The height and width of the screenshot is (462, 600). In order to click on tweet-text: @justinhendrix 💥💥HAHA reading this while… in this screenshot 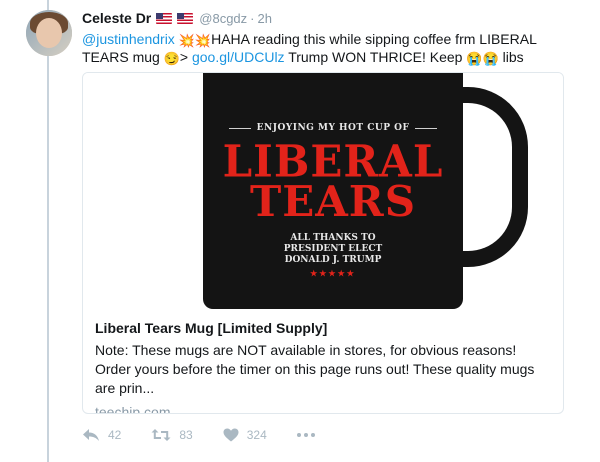, I will do `click(327, 48)`.